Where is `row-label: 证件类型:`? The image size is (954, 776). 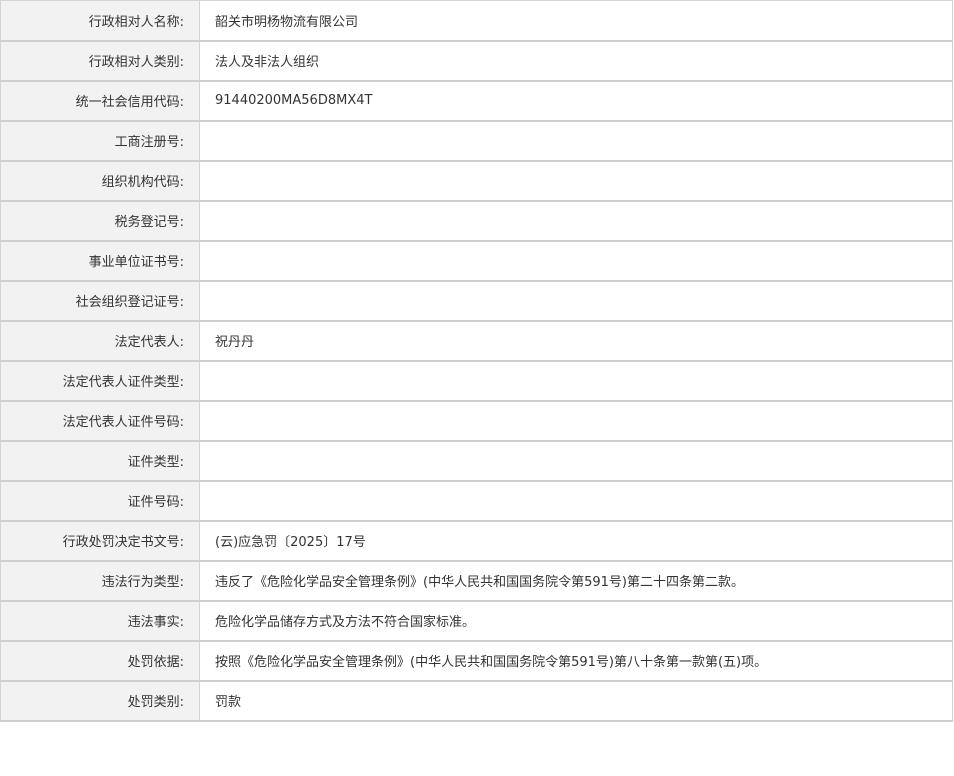 row-label: 证件类型: is located at coordinates (100, 461).